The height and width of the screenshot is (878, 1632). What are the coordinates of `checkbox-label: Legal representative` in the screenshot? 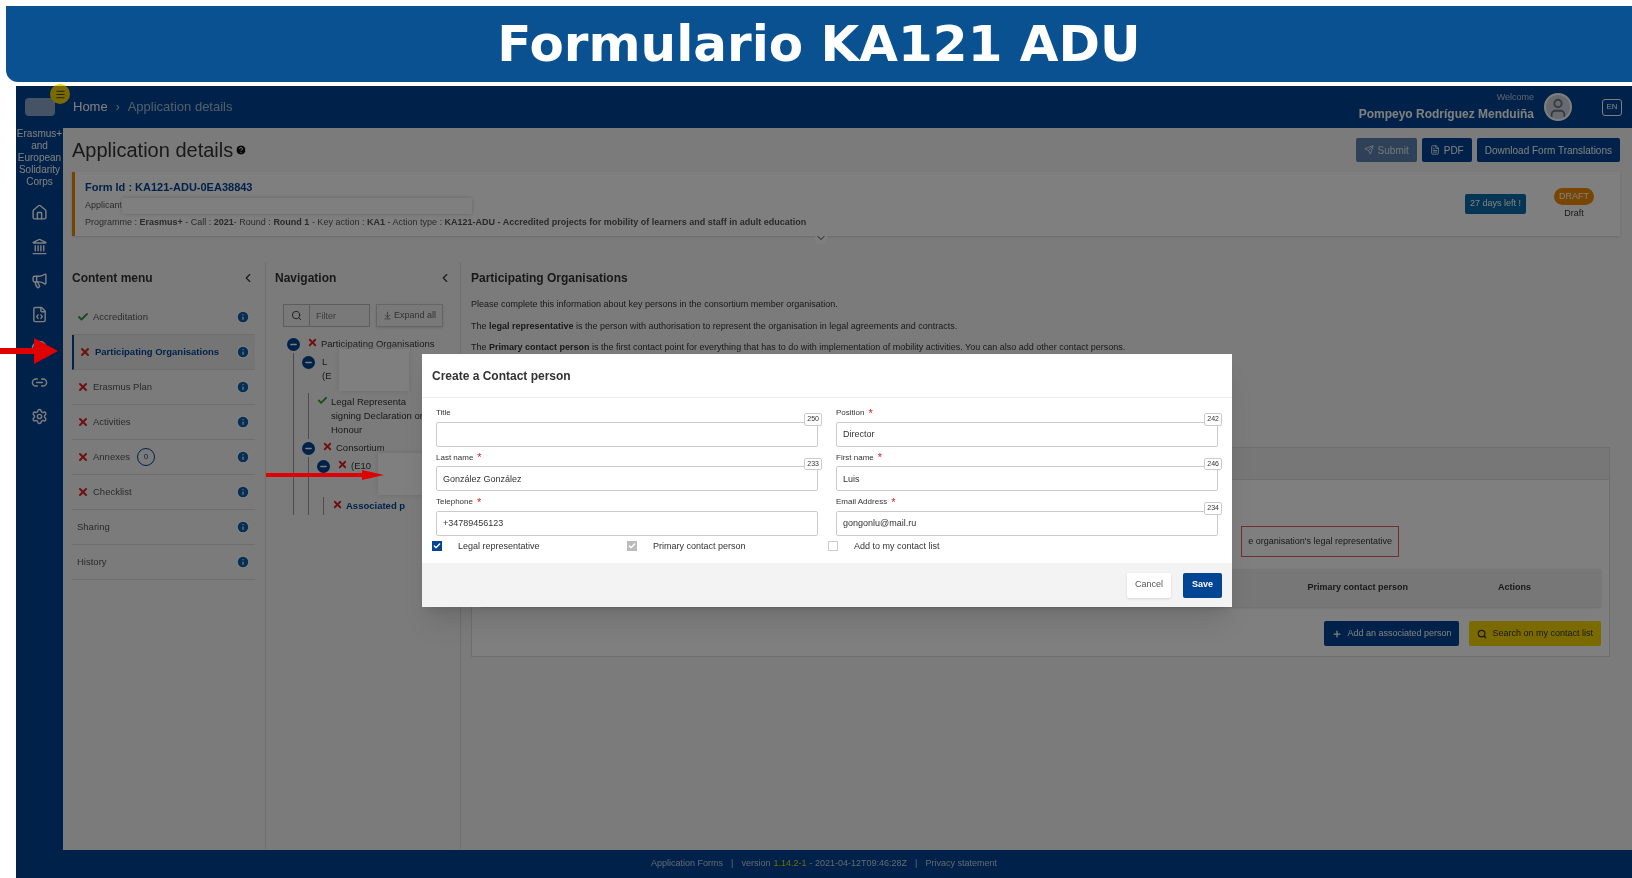 It's located at (499, 546).